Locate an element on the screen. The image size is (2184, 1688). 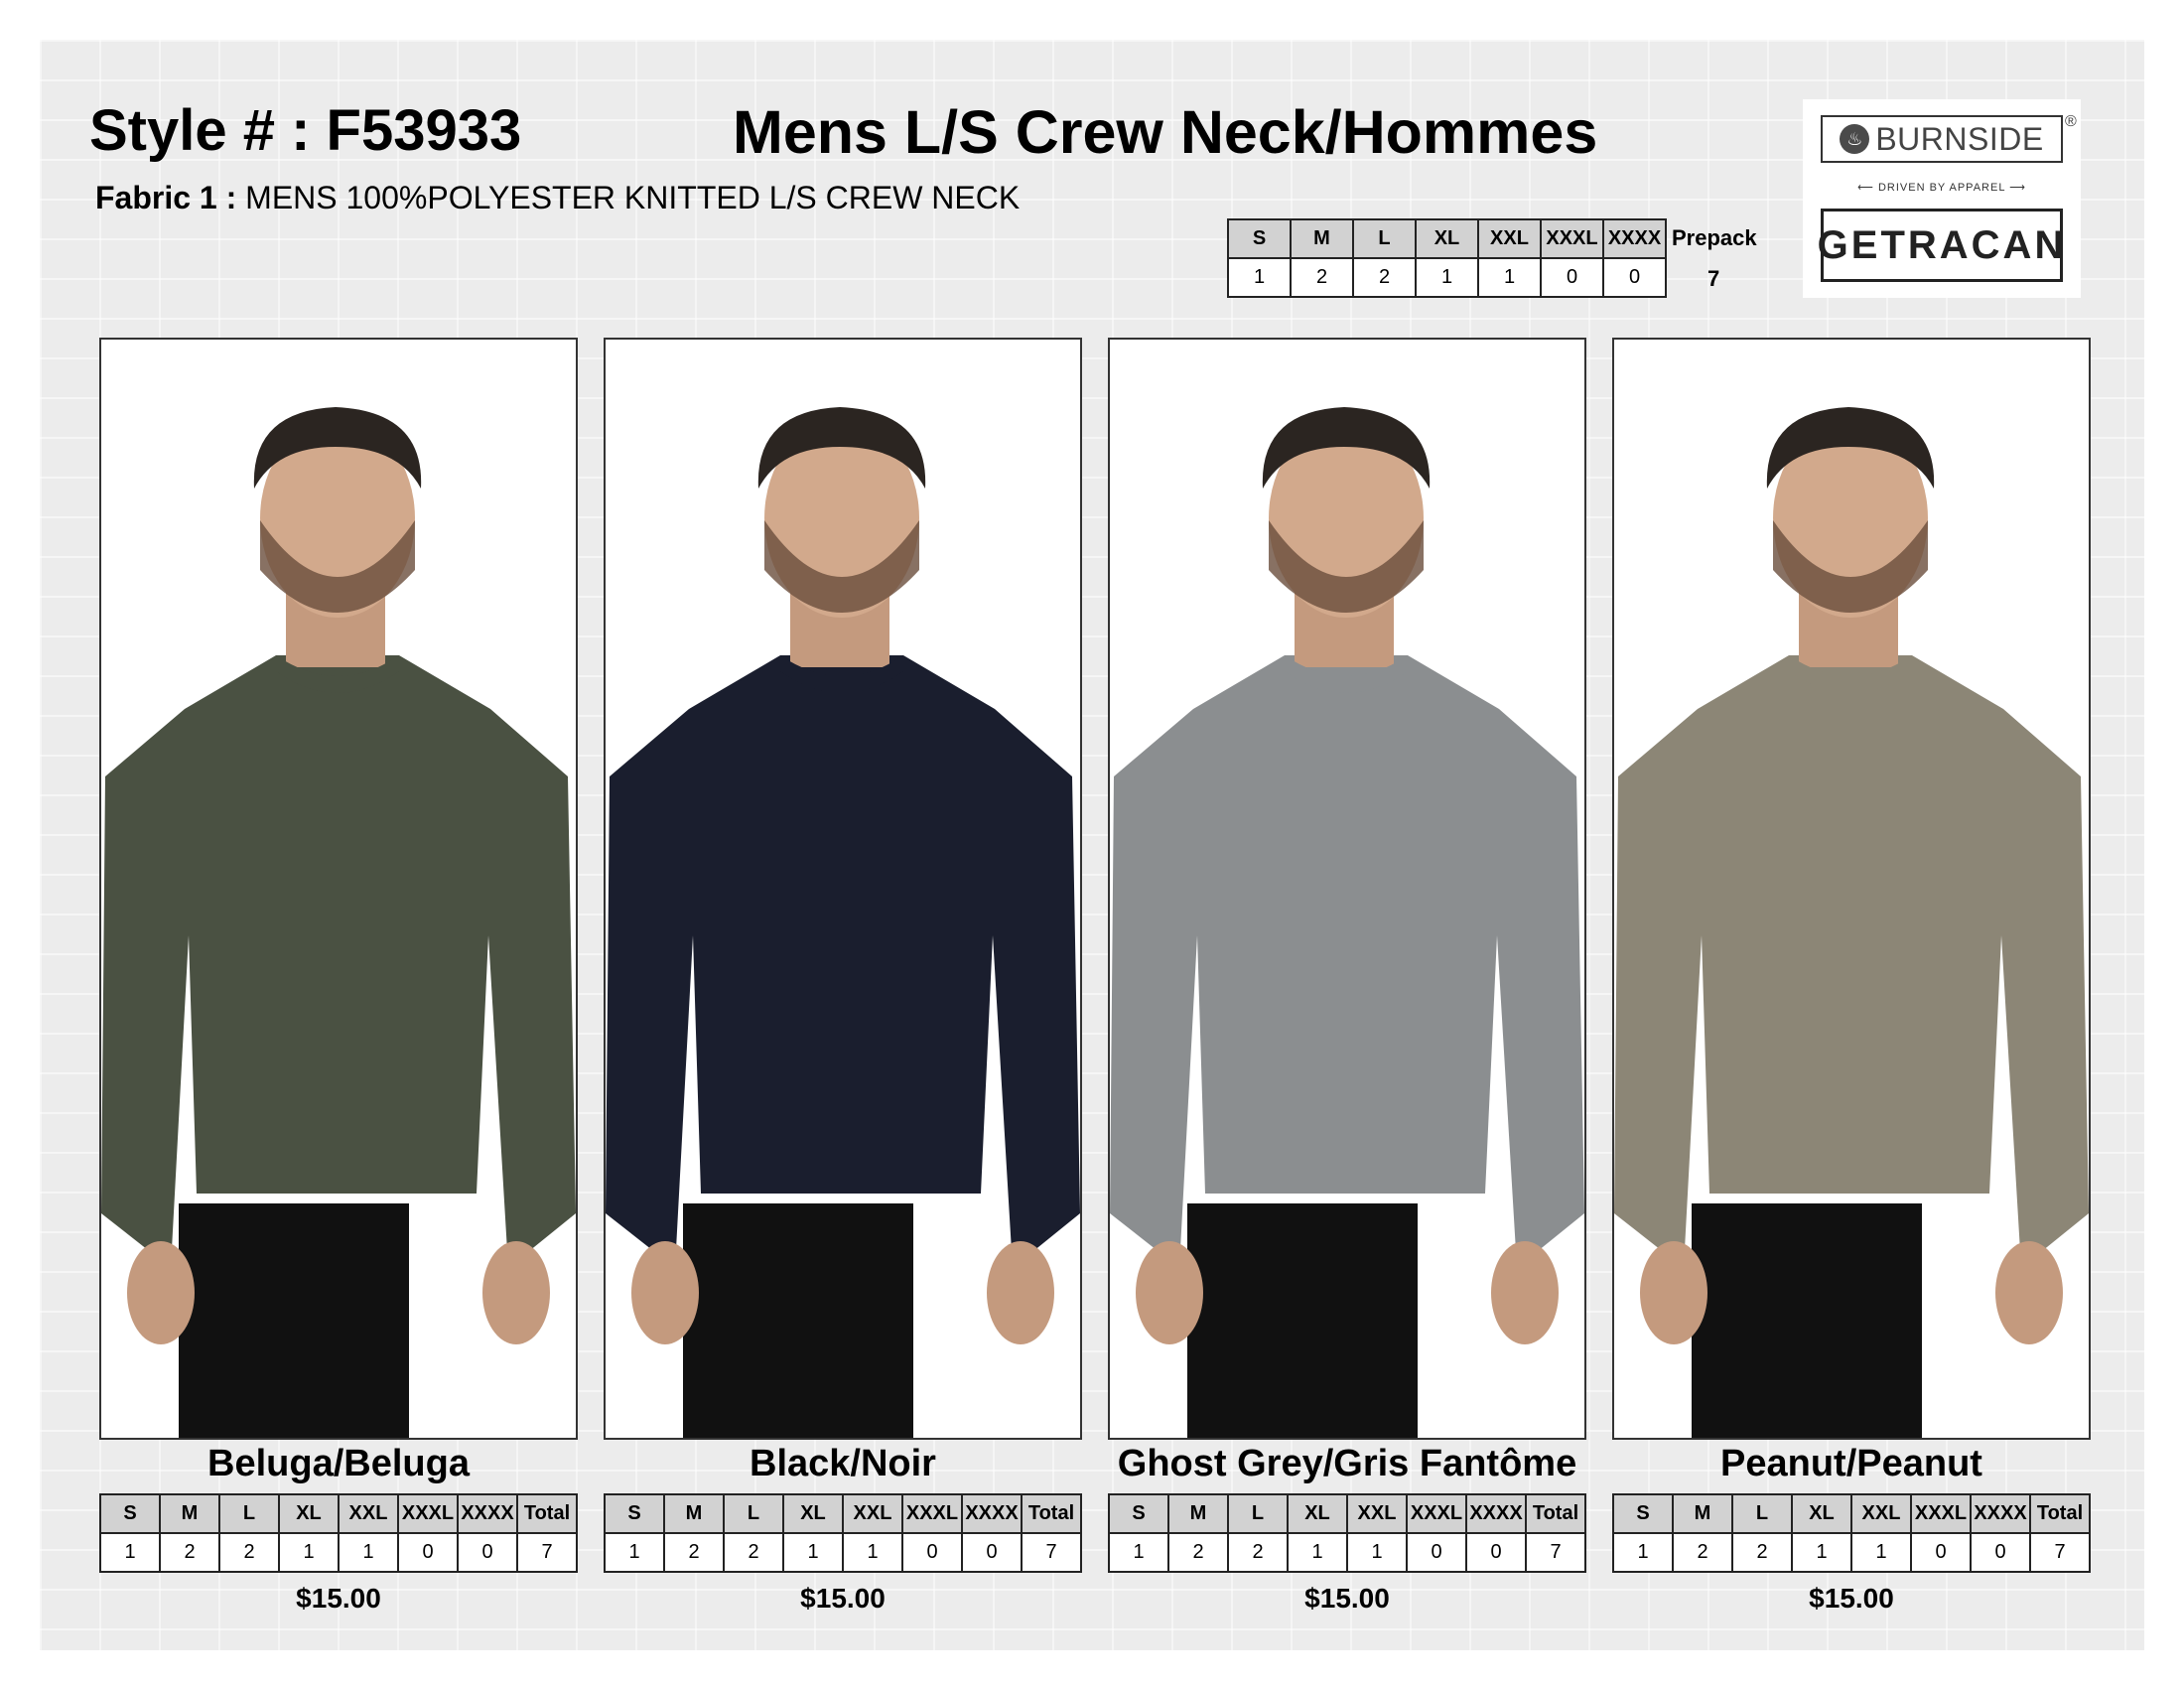
prepack-size-table: S M L XL XXL XXXL XXXX 1 2 2 1 1 0 0 is located at coordinates (1447, 258).